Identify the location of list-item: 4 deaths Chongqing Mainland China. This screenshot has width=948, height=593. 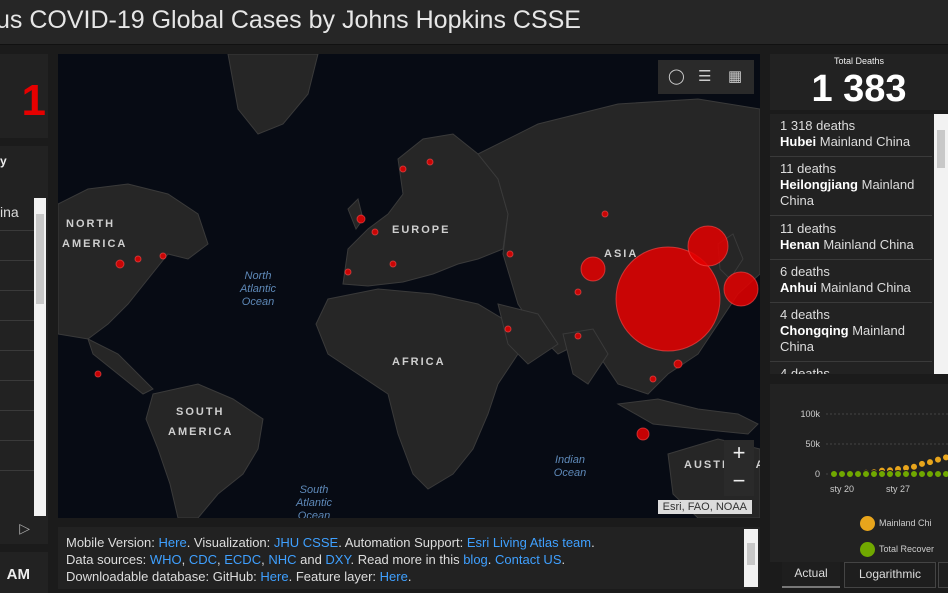
(855, 331).